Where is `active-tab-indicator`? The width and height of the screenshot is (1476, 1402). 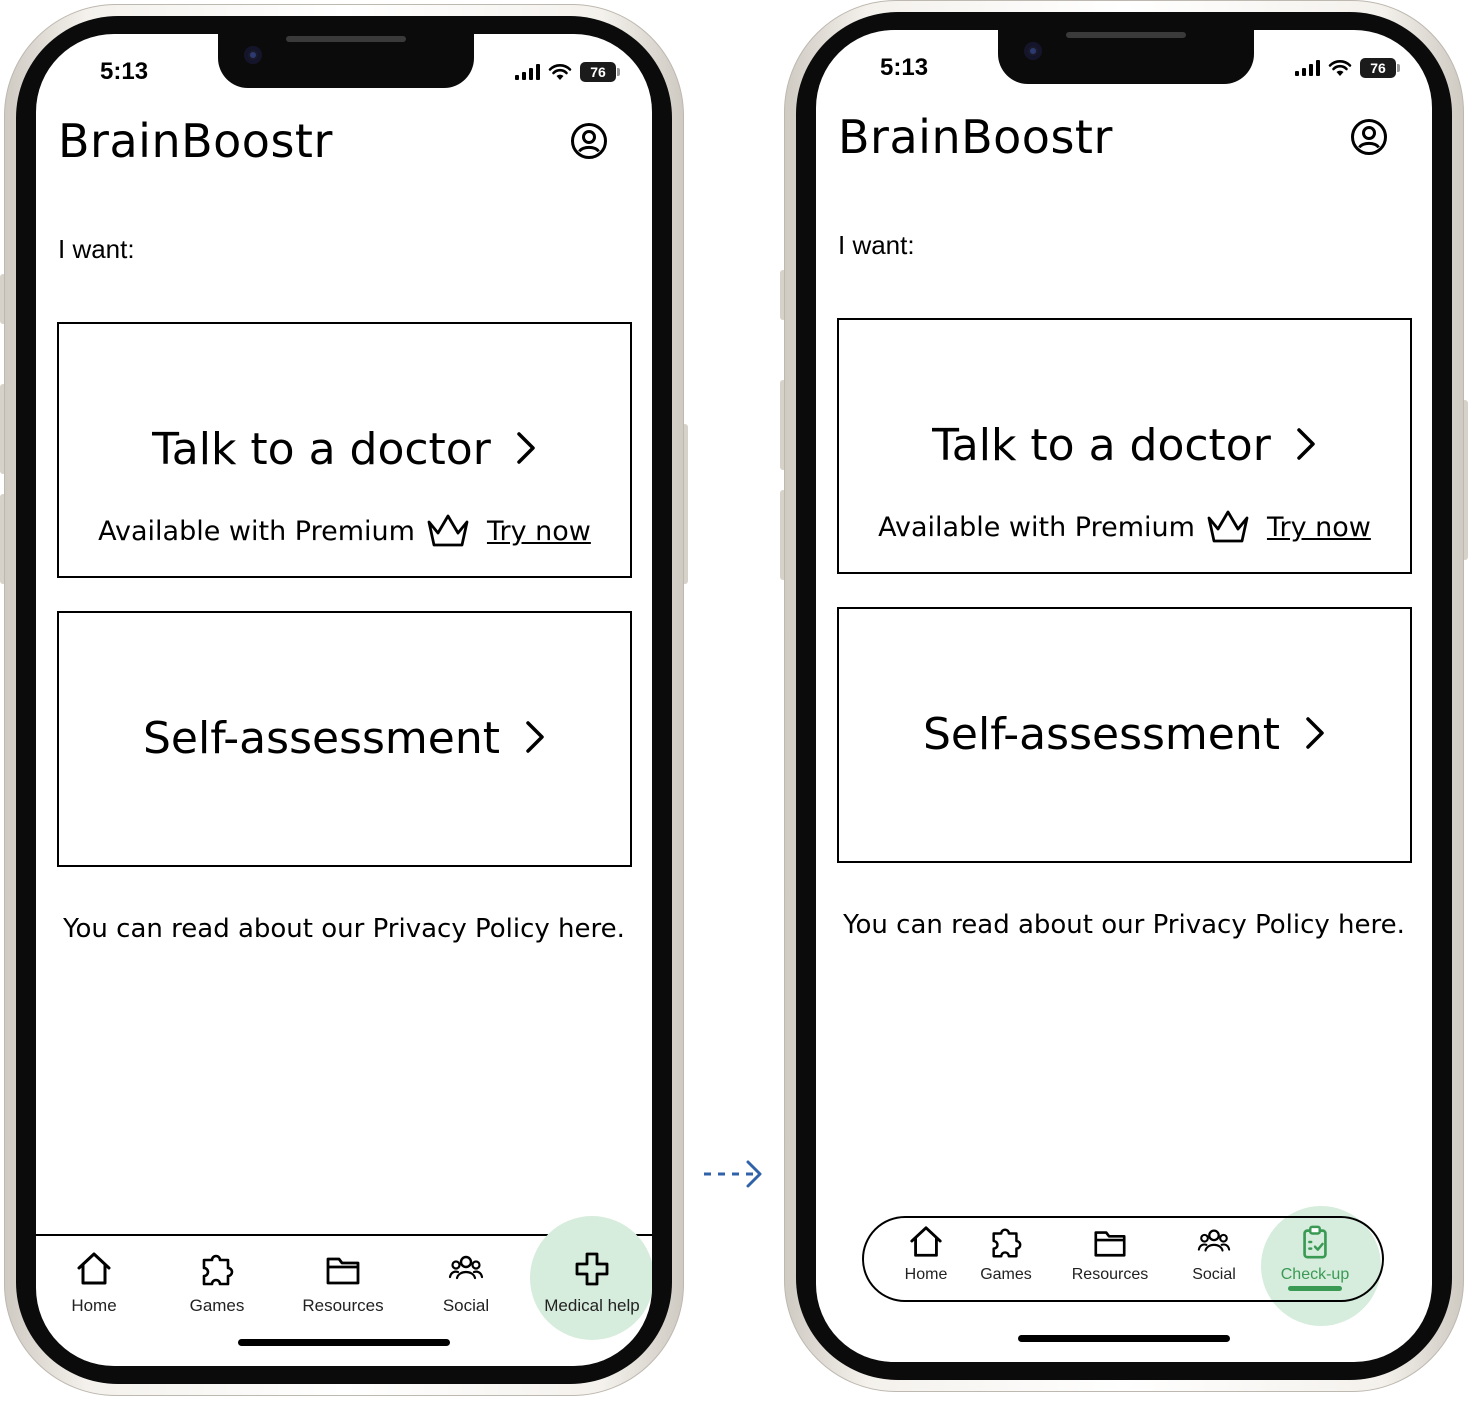
active-tab-indicator is located at coordinates (1315, 1288).